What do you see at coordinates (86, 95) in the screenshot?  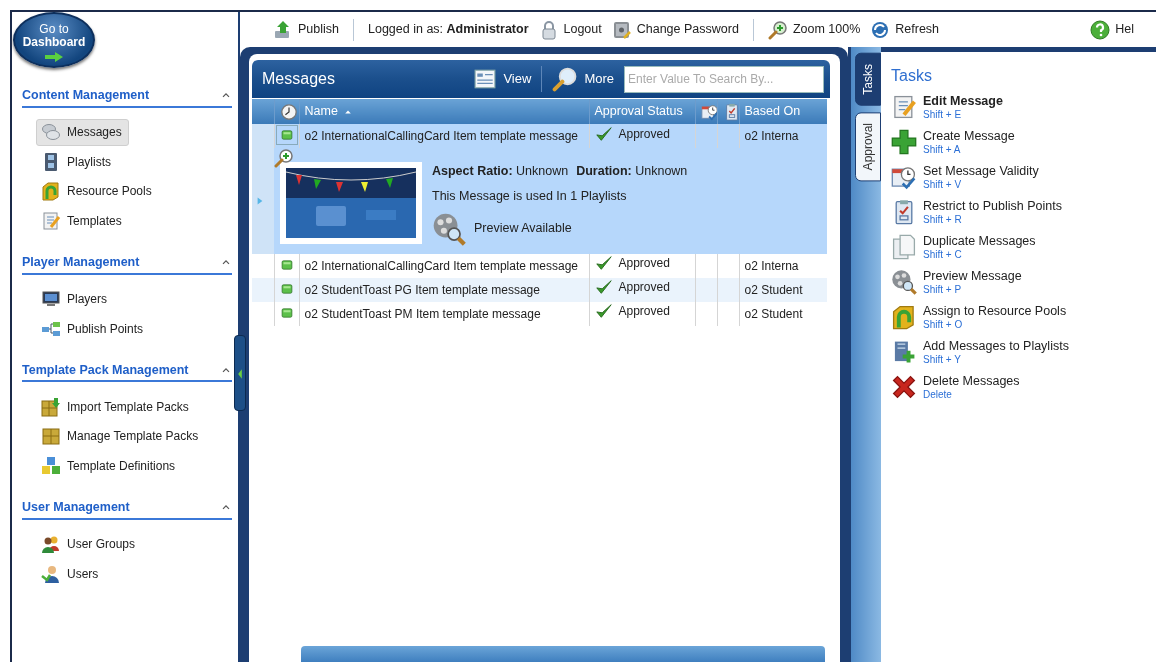 I see `section-heading: Content Management` at bounding box center [86, 95].